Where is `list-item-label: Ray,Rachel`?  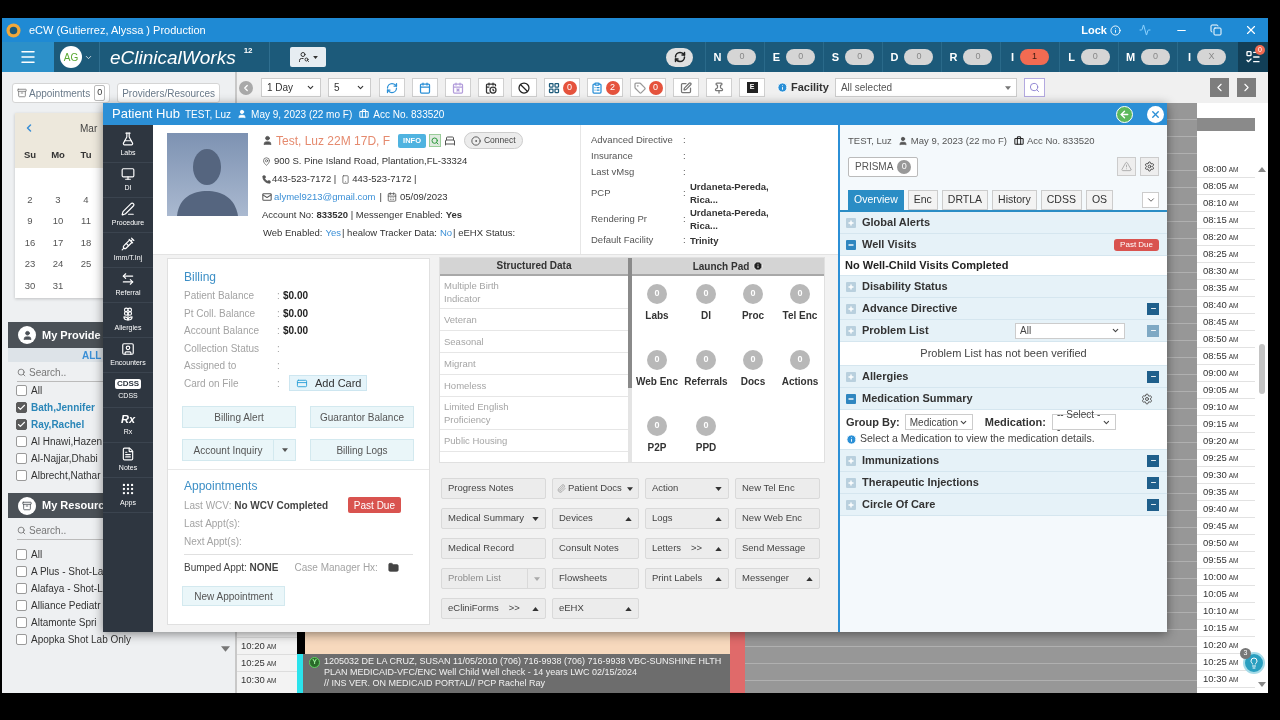
list-item-label: Ray,Rachel is located at coordinates (58, 424).